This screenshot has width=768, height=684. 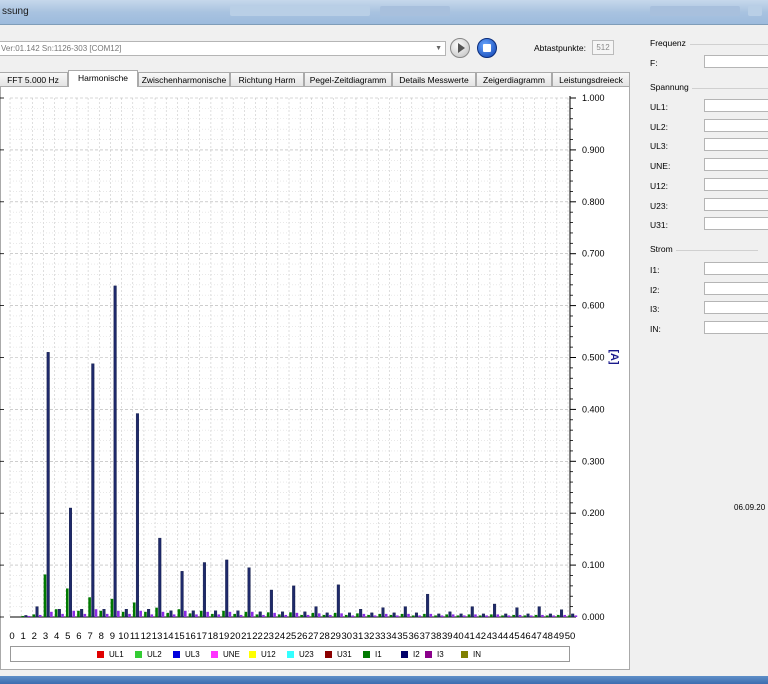 I want to click on x-tick-label: 38, so click(x=436, y=636).